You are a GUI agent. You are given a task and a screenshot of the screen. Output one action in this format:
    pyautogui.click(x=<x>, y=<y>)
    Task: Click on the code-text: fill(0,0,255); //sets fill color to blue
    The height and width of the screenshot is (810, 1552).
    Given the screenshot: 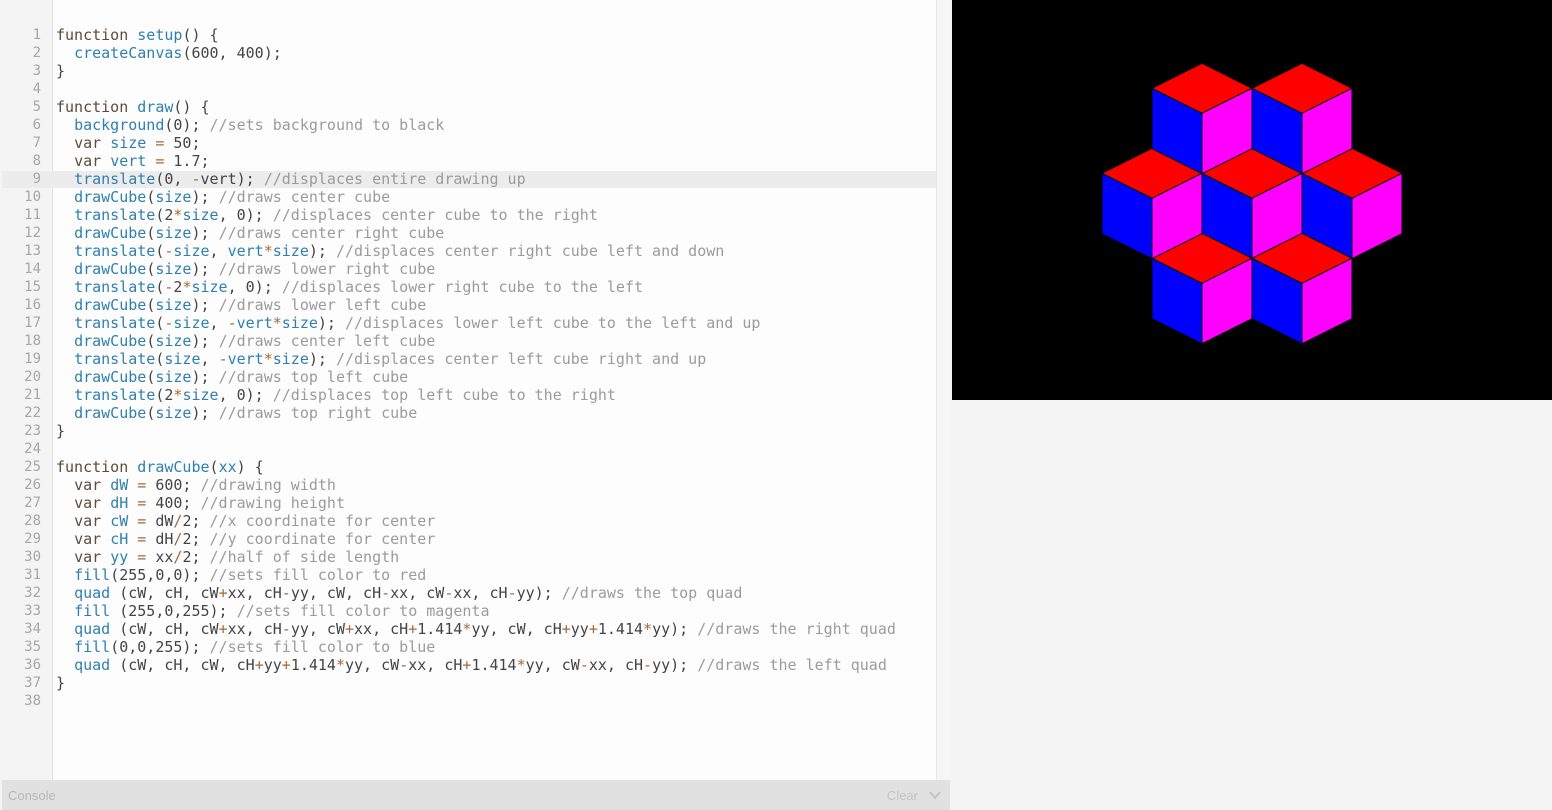 What is the action you would take?
    pyautogui.click(x=245, y=647)
    